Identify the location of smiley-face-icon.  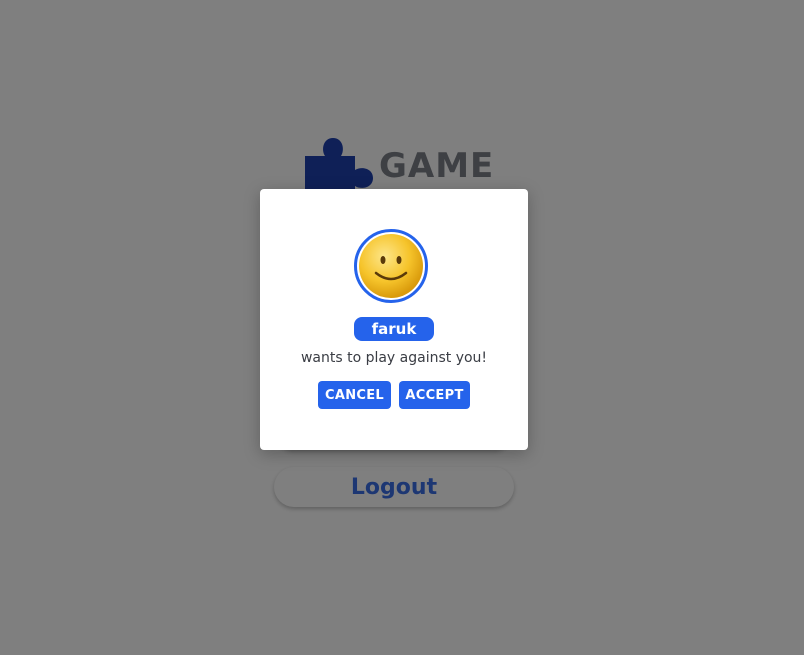
(391, 266).